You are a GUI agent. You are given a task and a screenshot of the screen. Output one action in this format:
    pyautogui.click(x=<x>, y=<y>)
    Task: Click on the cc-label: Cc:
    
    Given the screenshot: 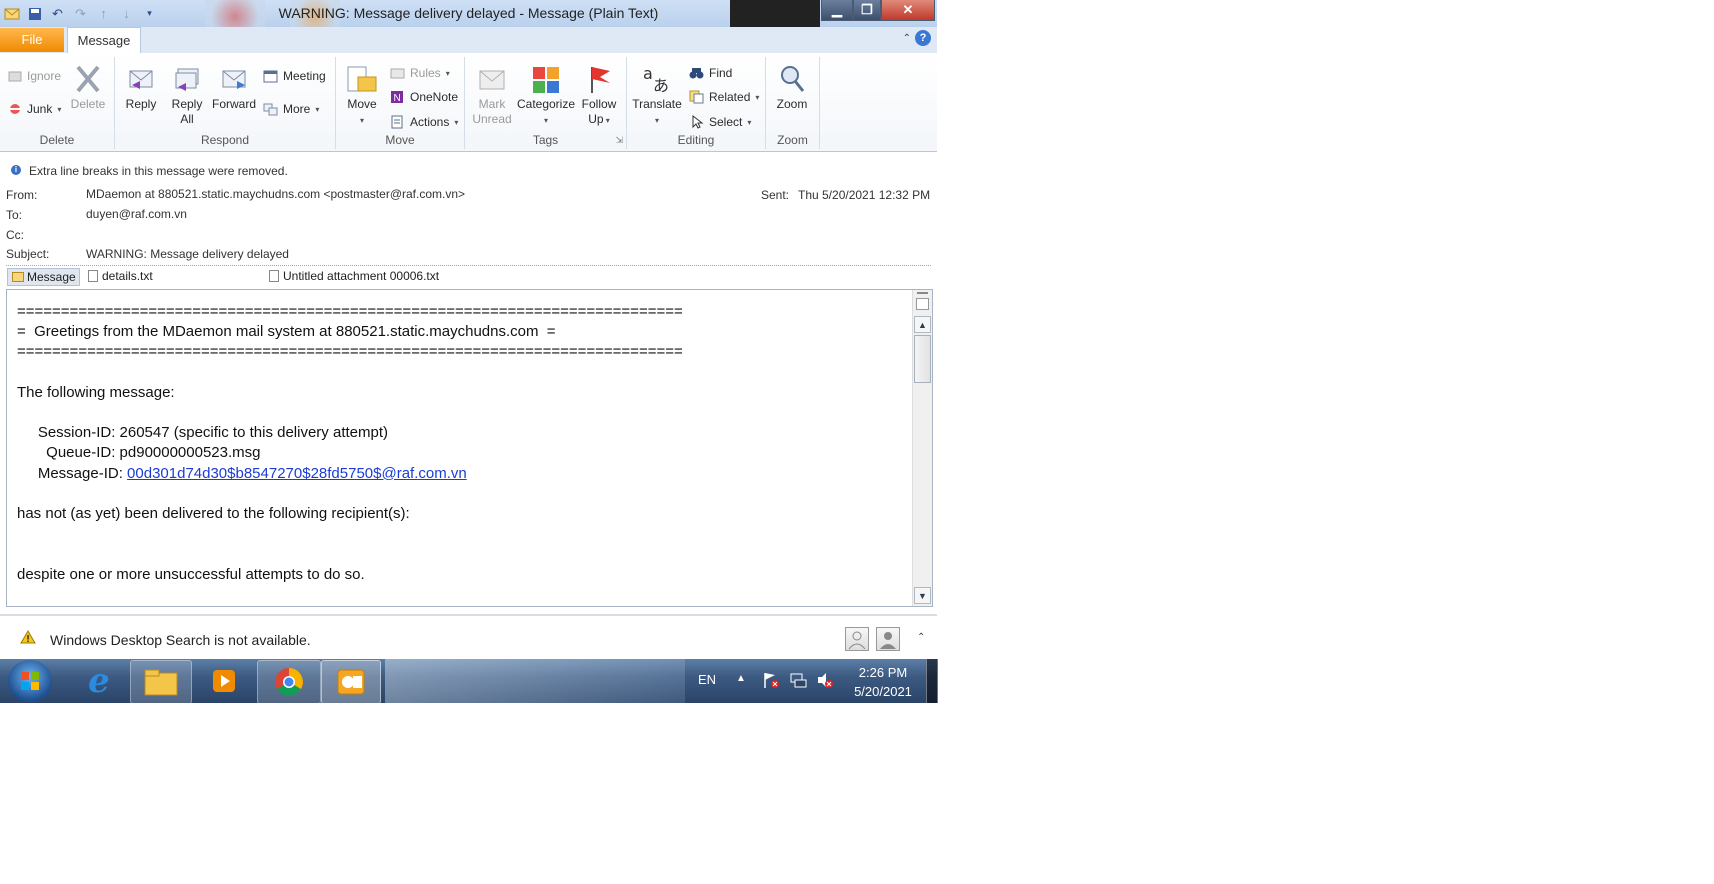 What is the action you would take?
    pyautogui.click(x=15, y=235)
    